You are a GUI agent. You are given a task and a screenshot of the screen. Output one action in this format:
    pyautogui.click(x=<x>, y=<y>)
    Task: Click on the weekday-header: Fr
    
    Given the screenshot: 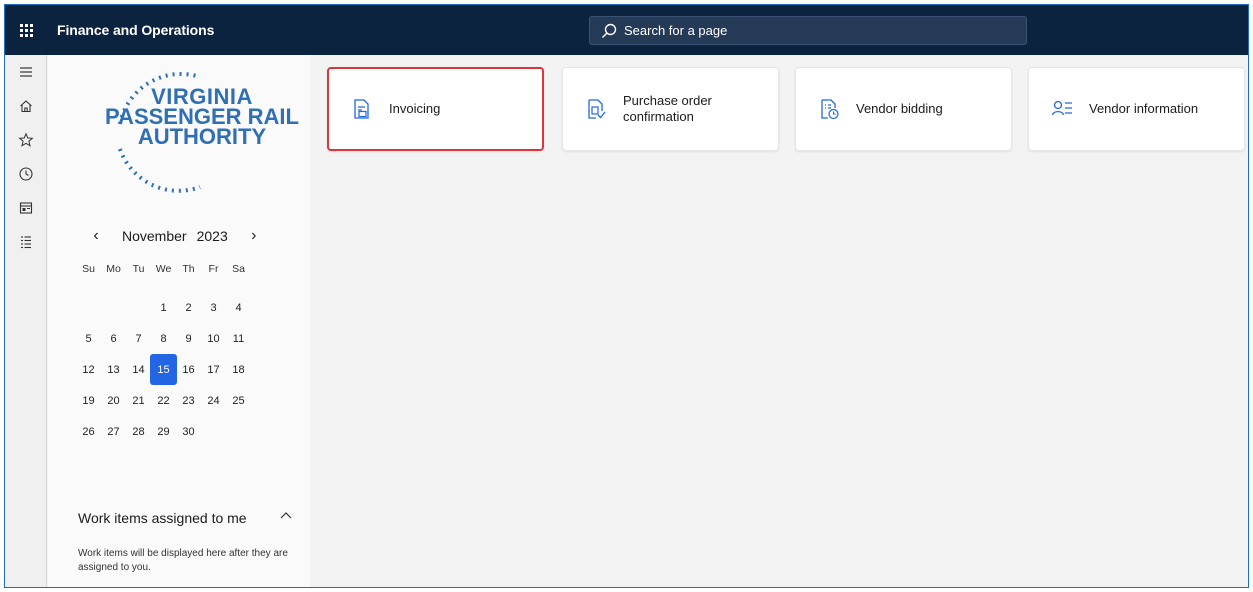 What is the action you would take?
    pyautogui.click(x=213, y=269)
    